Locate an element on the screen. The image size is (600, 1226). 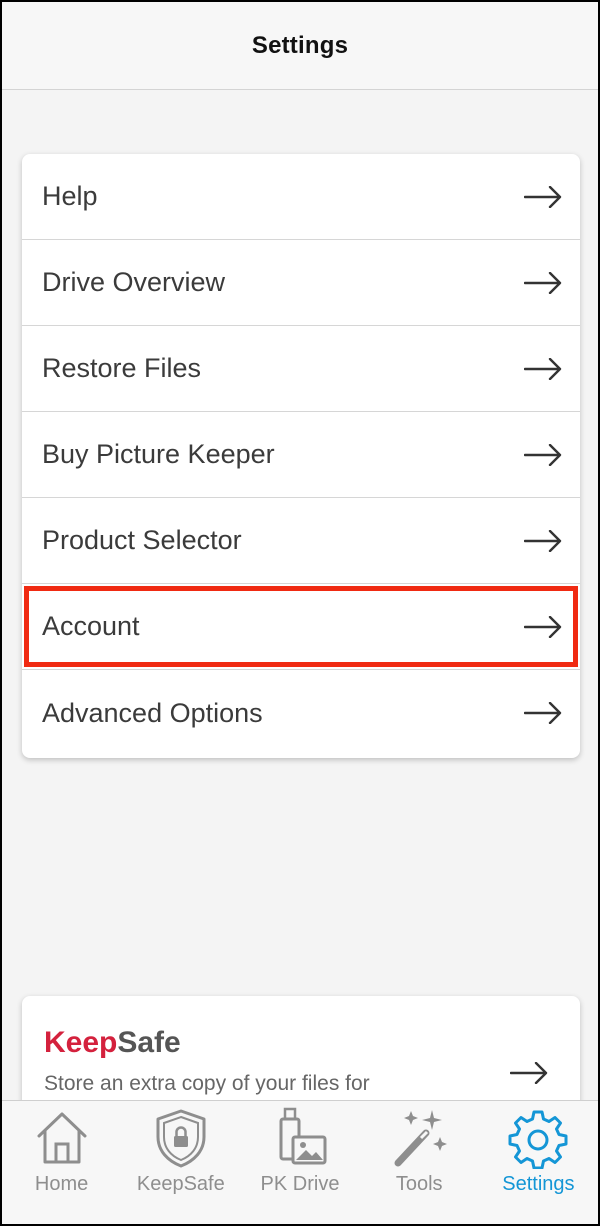
menu-item-buy-picture-keeper: Buy Picture Keeper is located at coordinates (301, 455).